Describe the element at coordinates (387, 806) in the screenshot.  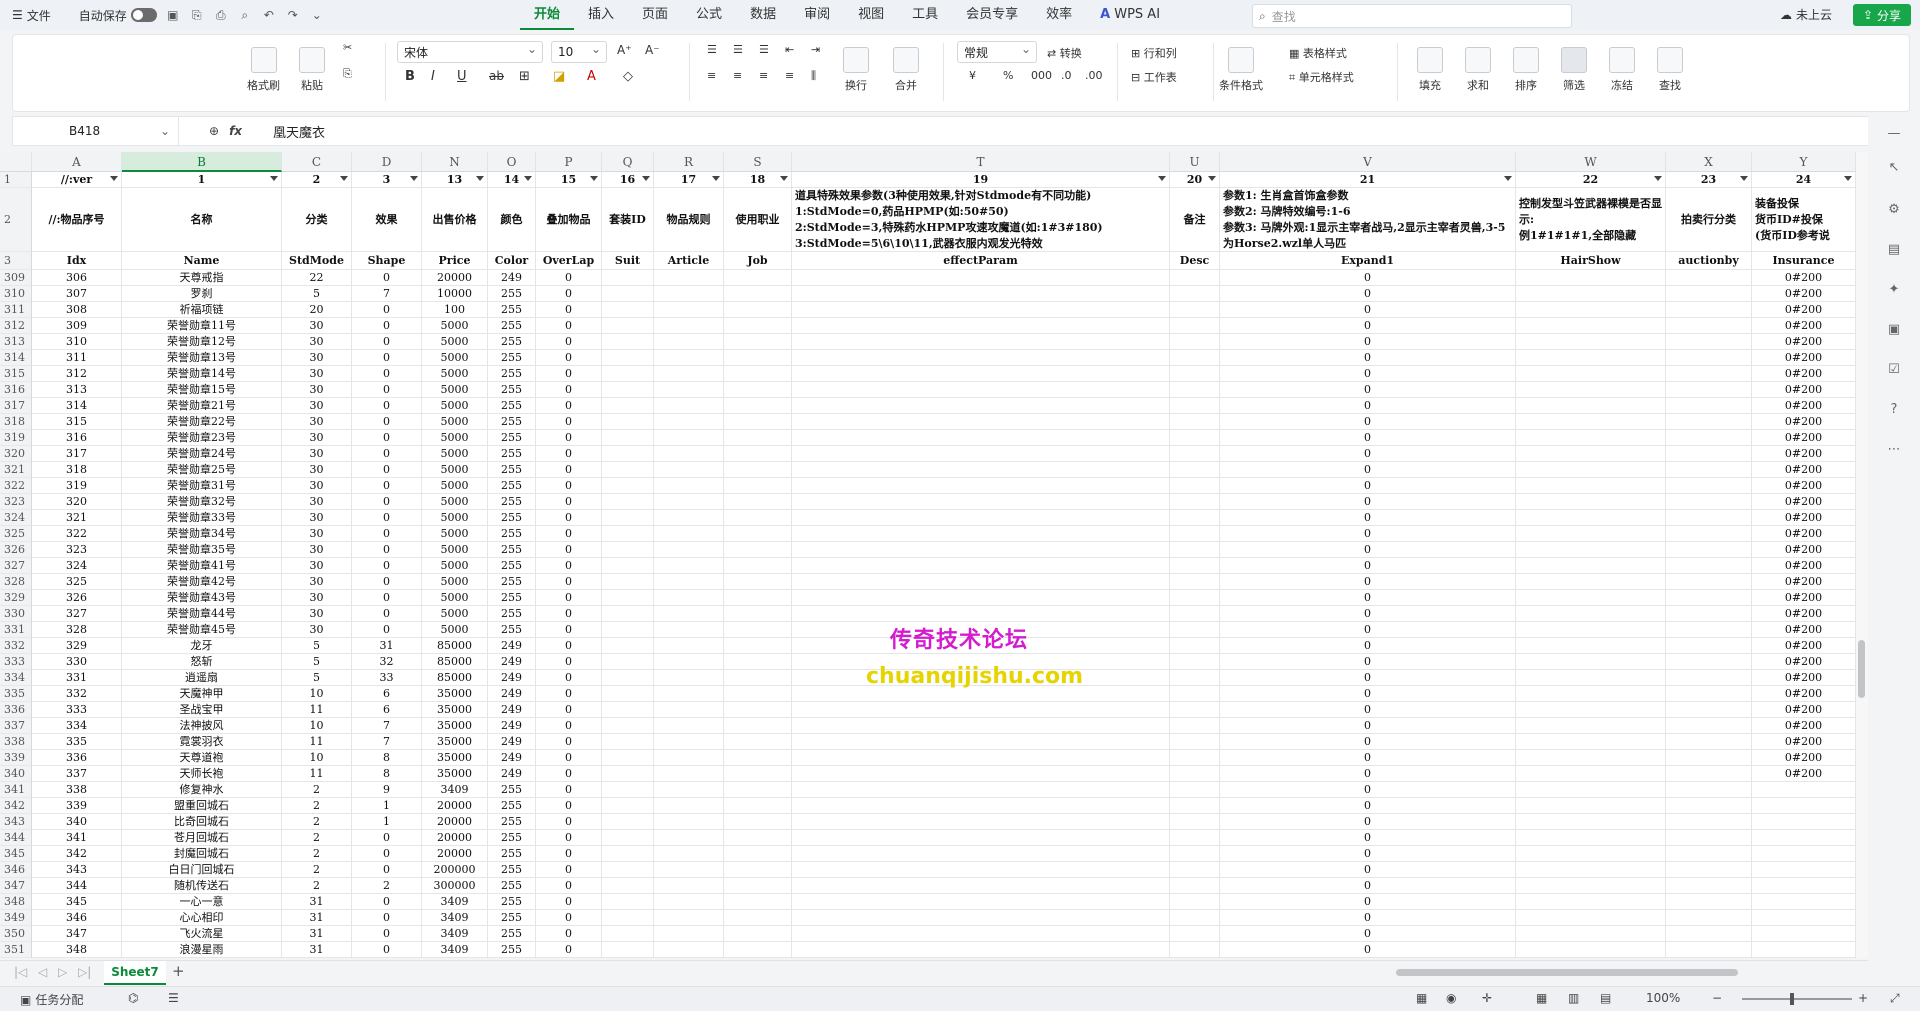
I see `table-cell: 1` at that location.